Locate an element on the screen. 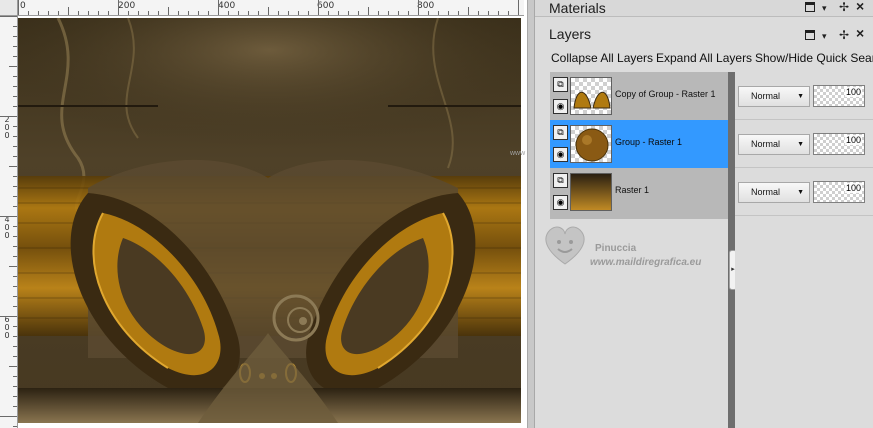 The image size is (873, 428). layer-row: ⧉ ◉ Group - Raster 1 is located at coordinates (639, 144).